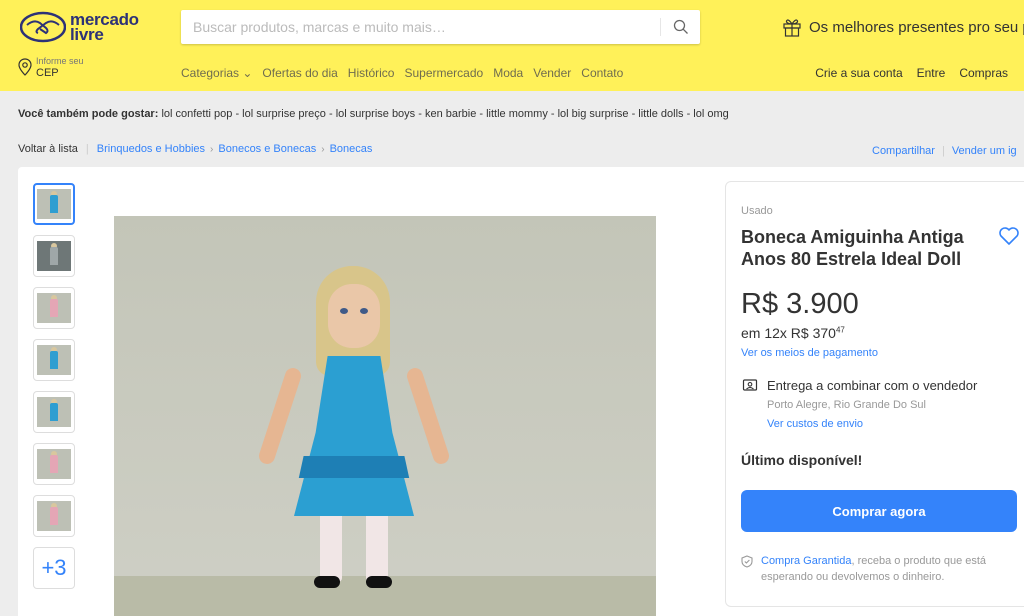  What do you see at coordinates (88, 114) in the screenshot?
I see `related-label: Você também pode gostar:` at bounding box center [88, 114].